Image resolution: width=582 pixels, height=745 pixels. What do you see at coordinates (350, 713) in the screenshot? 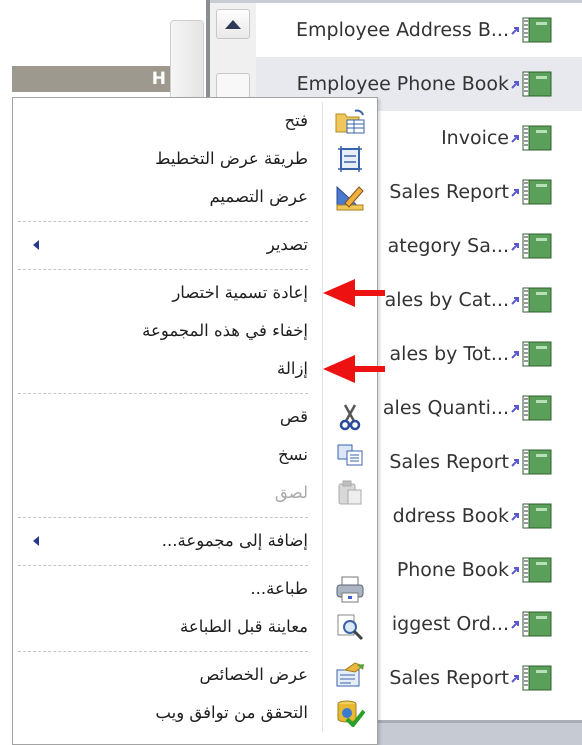
I see `database-check-icon` at bounding box center [350, 713].